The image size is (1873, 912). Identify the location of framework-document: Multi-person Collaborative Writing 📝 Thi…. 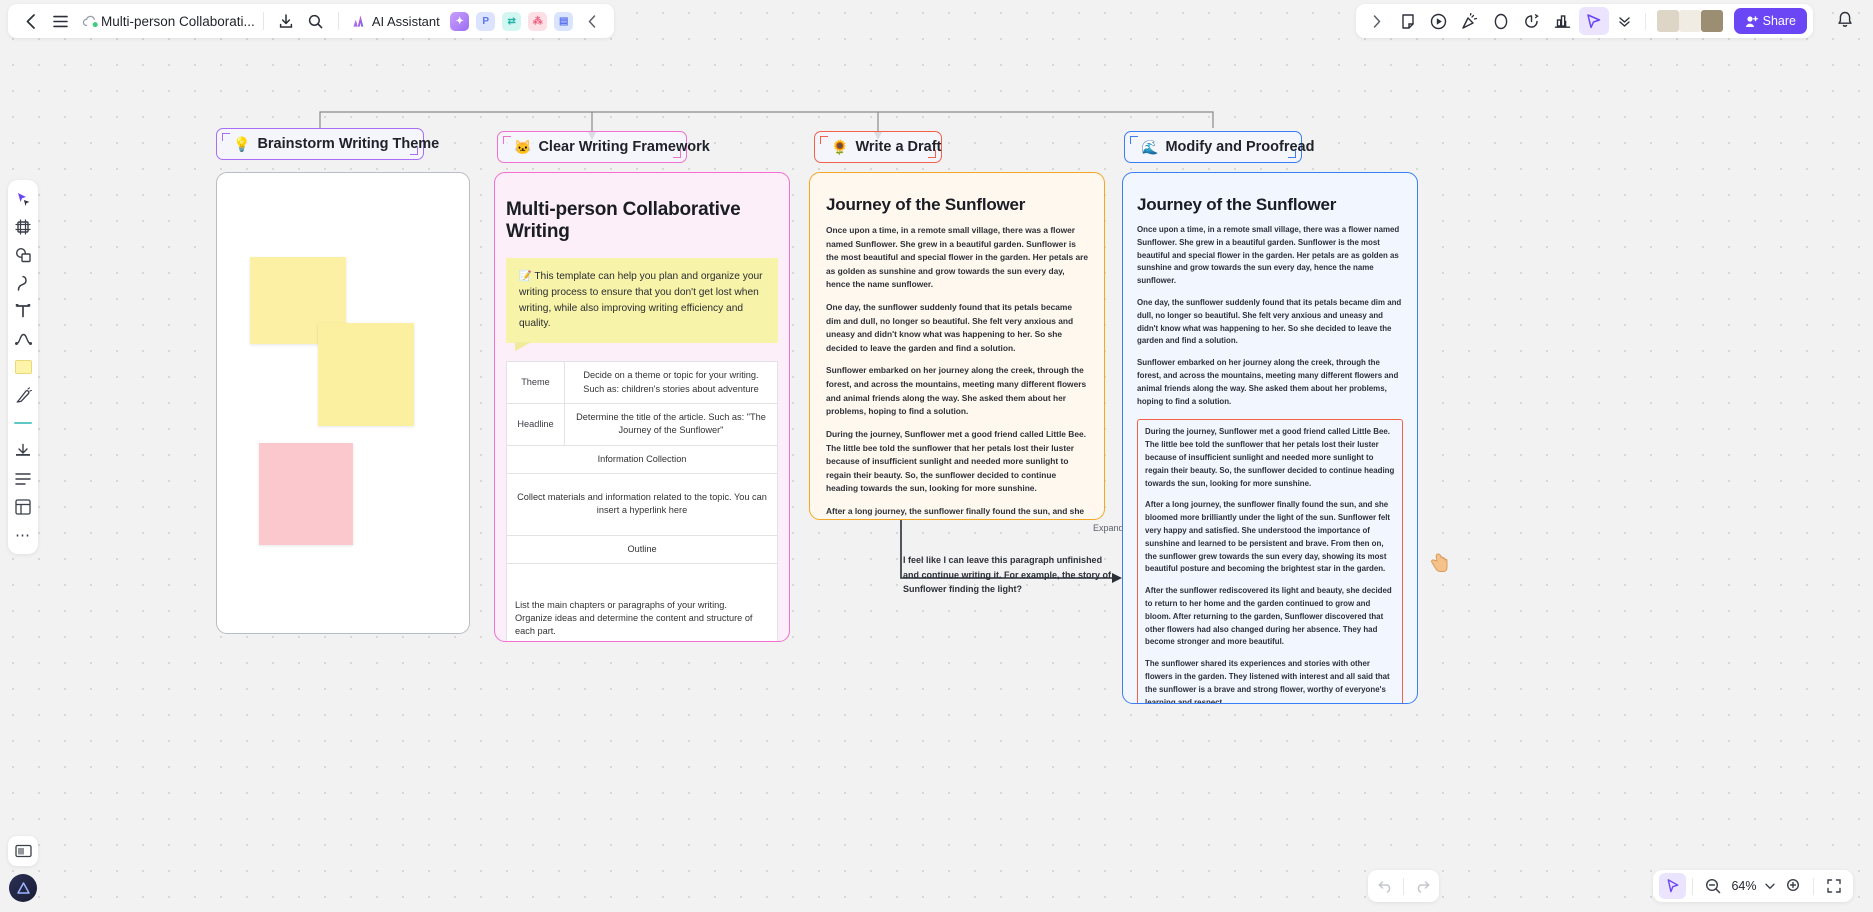
(642, 407).